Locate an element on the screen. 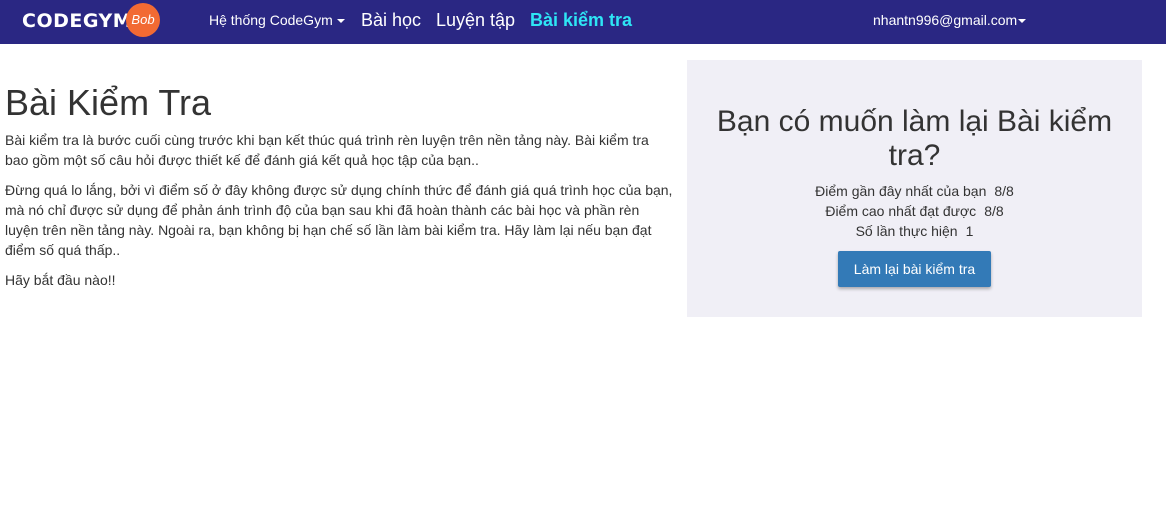  best-score-row: Điểm cao nhất đạt được 8/8 is located at coordinates (914, 211).